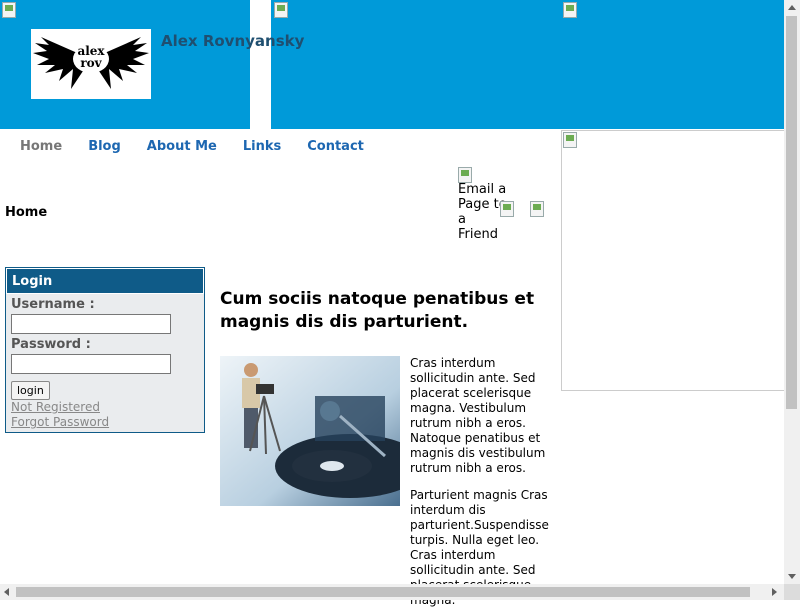 This screenshot has height=608, width=800. What do you see at coordinates (335, 146) in the screenshot?
I see `nav-item-contact: Contact` at bounding box center [335, 146].